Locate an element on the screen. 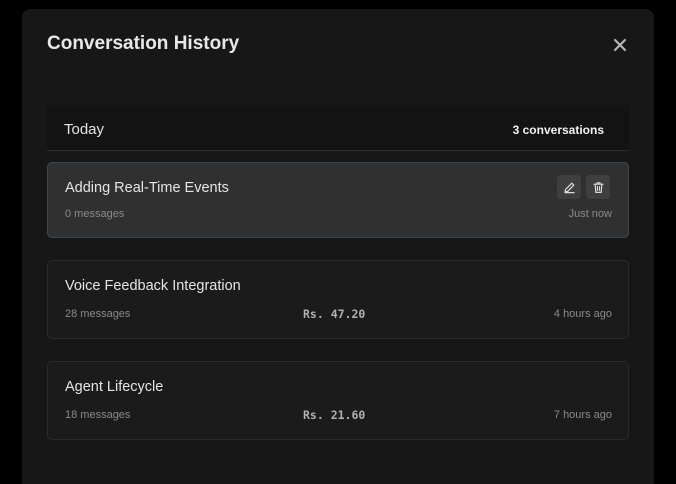 The image size is (676, 484). conversation-title: Agent Lifecycle is located at coordinates (114, 387).